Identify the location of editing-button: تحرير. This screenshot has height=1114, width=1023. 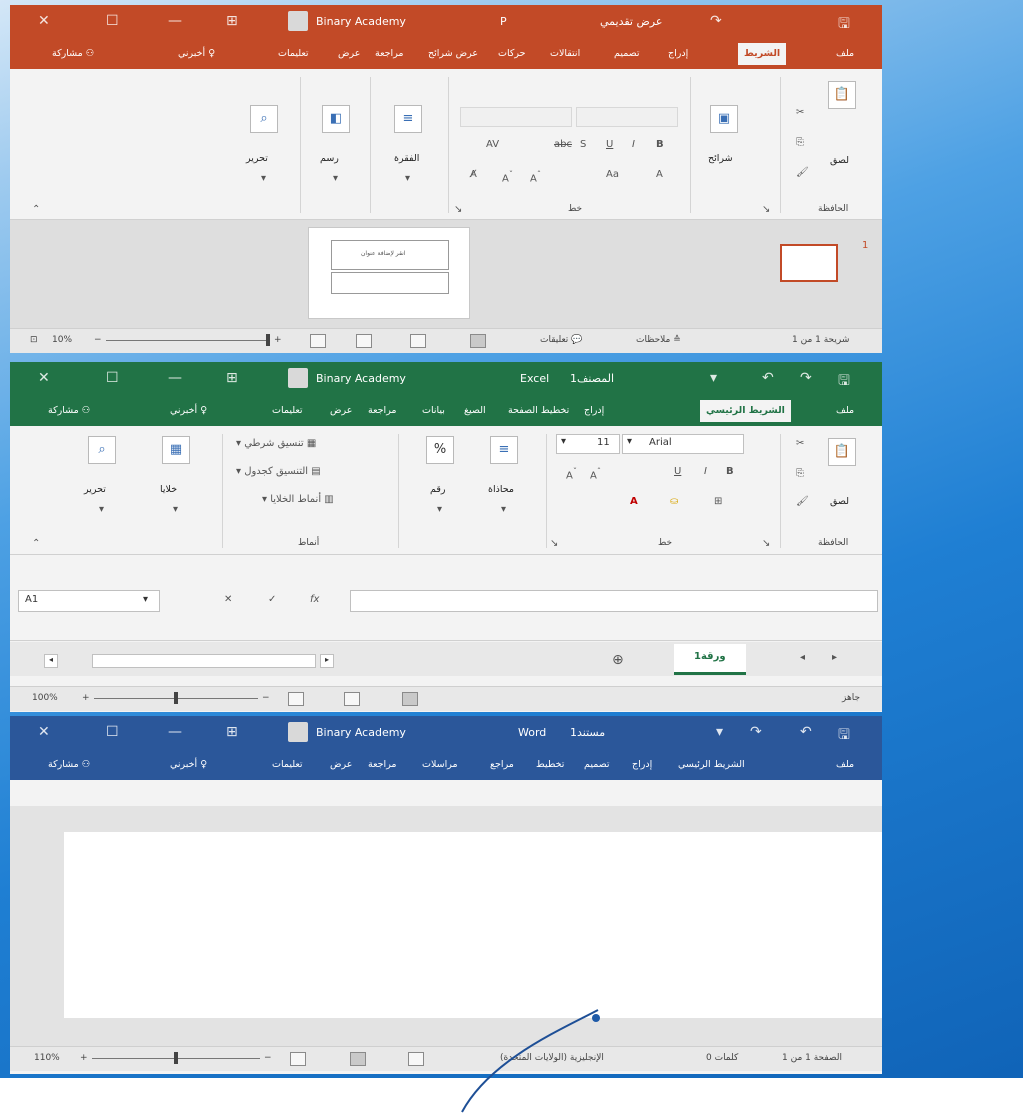
(95, 489).